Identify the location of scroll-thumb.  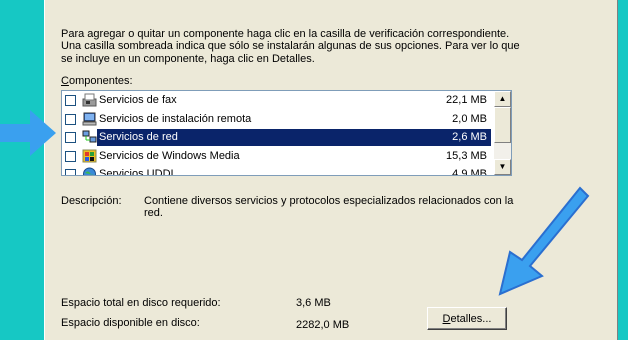
(502, 125).